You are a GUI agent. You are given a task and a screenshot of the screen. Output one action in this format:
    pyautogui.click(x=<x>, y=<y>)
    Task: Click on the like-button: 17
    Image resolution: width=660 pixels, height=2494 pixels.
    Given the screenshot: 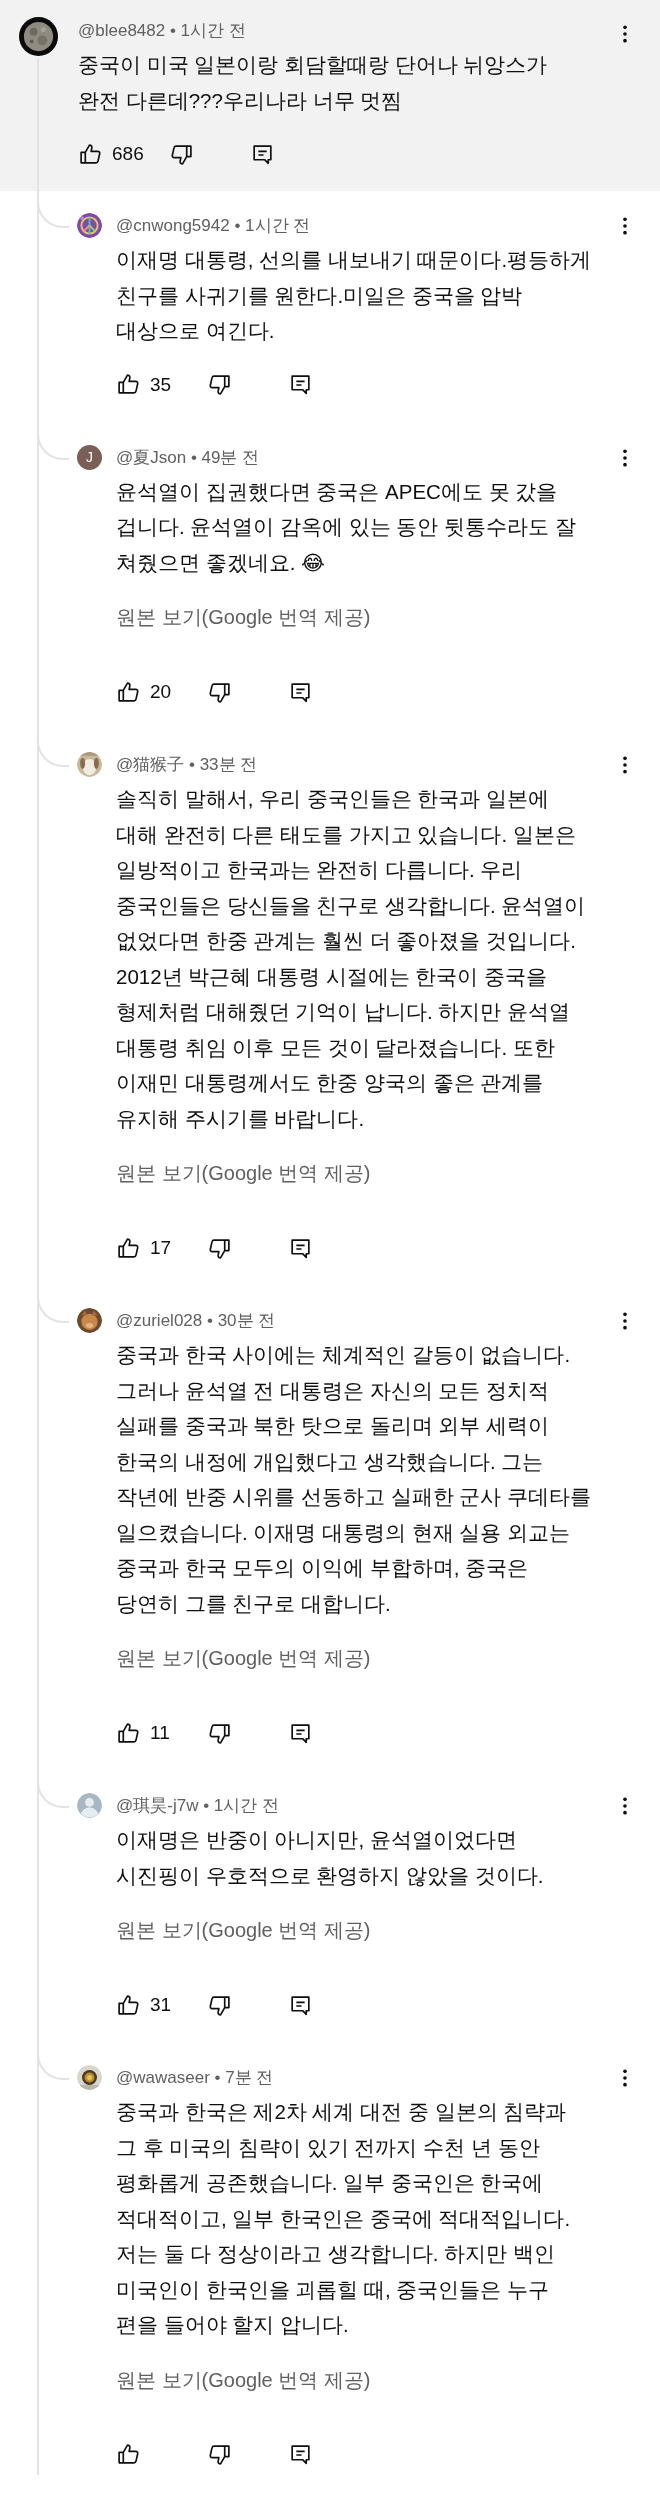 What is the action you would take?
    pyautogui.click(x=144, y=1248)
    